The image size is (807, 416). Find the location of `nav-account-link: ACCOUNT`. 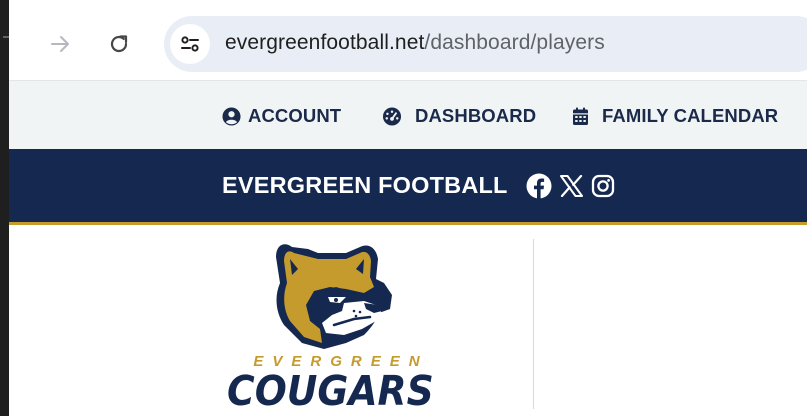

nav-account-link: ACCOUNT is located at coordinates (282, 115).